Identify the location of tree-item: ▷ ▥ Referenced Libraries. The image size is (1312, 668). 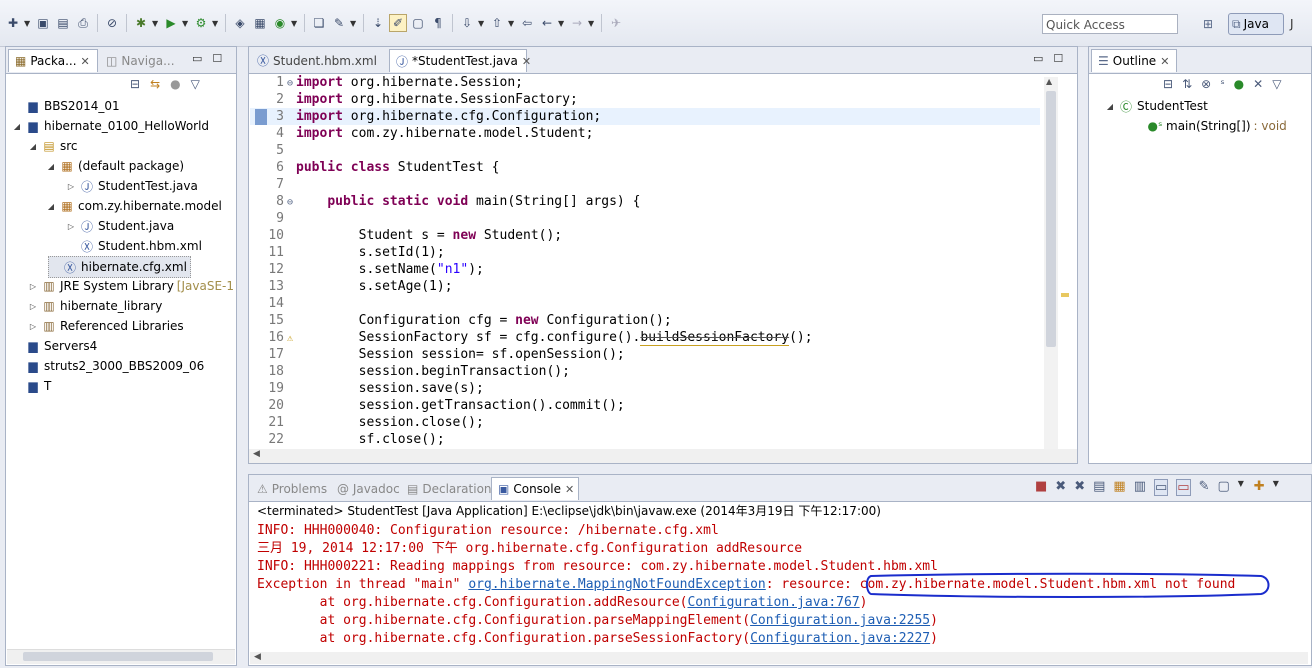
(106, 326).